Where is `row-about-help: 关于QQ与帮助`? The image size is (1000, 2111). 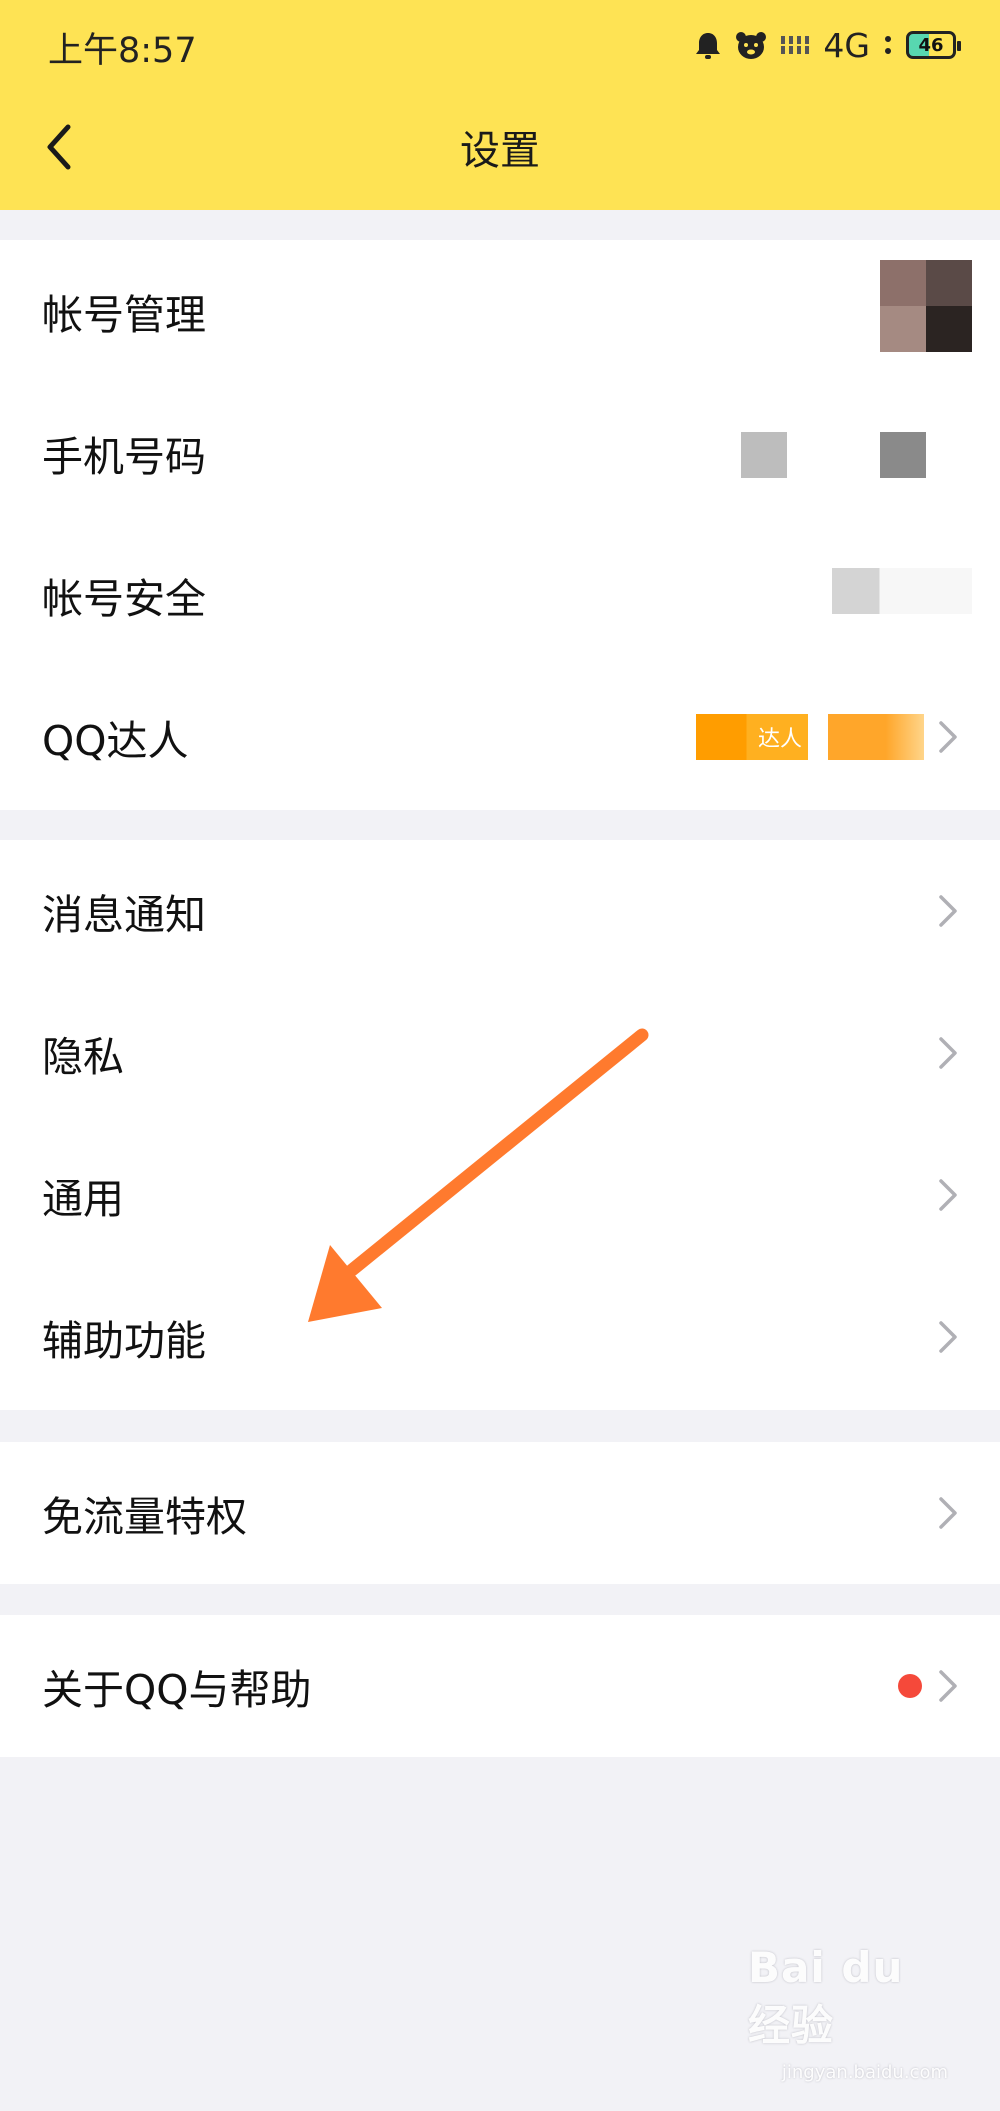 row-about-help: 关于QQ与帮助 is located at coordinates (500, 1686).